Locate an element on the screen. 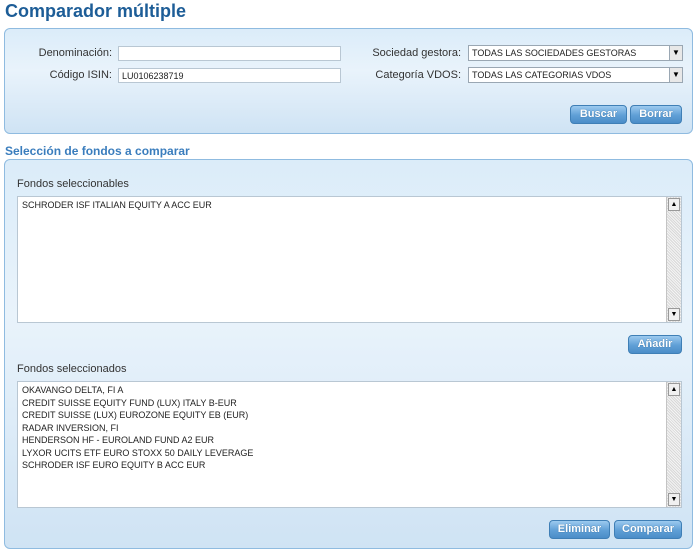 The width and height of the screenshot is (700, 552). categoria-label: Categoría VDOS: is located at coordinates (418, 75).